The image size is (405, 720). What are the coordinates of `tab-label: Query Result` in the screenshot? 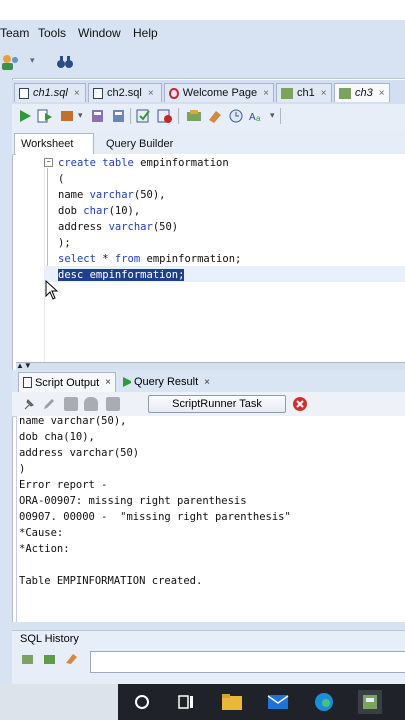 It's located at (166, 382).